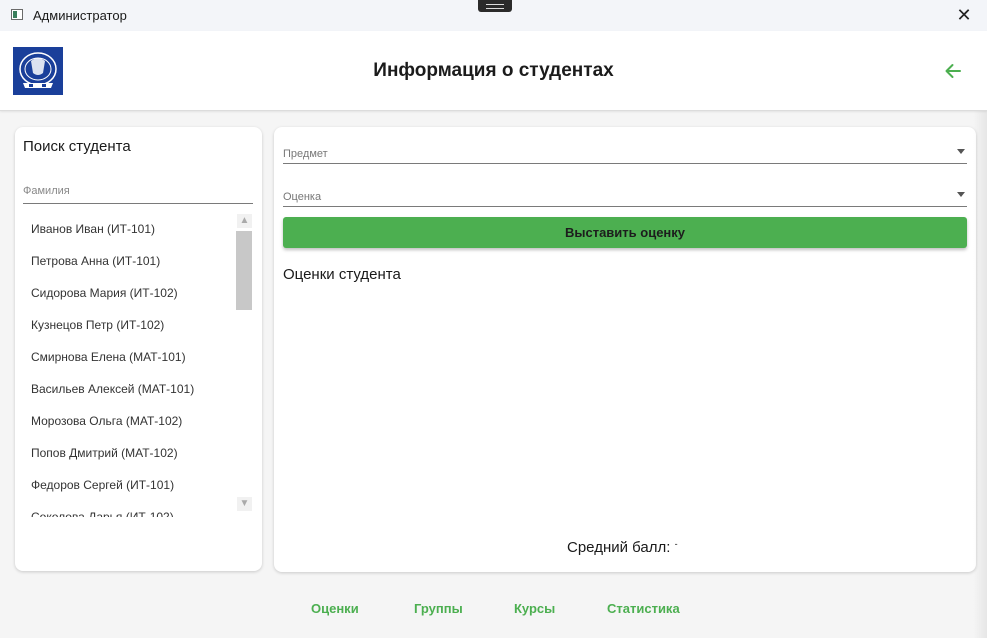 The image size is (987, 638). Describe the element at coordinates (126, 293) in the screenshot. I see `student-list-item: Сидорова Мария (ИТ-102)` at that location.